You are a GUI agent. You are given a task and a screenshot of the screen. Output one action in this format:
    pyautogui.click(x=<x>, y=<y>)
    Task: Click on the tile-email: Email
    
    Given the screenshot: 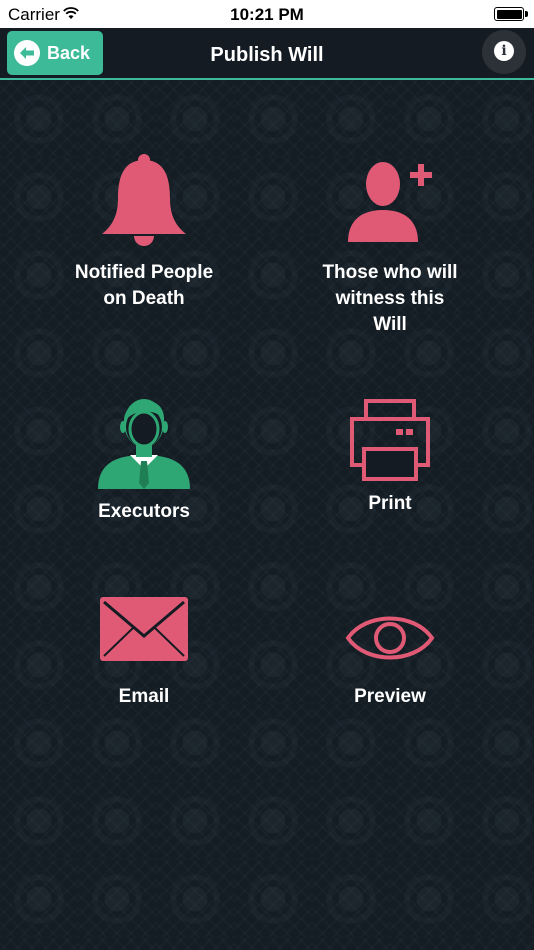 What is the action you would take?
    pyautogui.click(x=144, y=653)
    